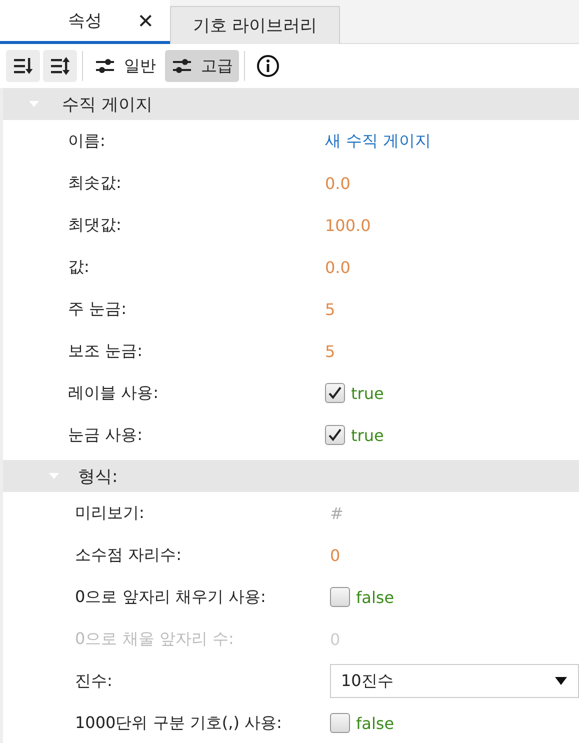  Describe the element at coordinates (179, 723) in the screenshot. I see `property-label: 1000단위 구분 기호(,) 사용:` at that location.